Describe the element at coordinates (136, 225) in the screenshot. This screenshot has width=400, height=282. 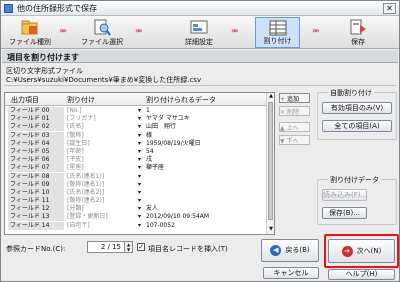
I see `table-row: フィールド 14 [自宅〒] 107-0052 ▾` at that location.